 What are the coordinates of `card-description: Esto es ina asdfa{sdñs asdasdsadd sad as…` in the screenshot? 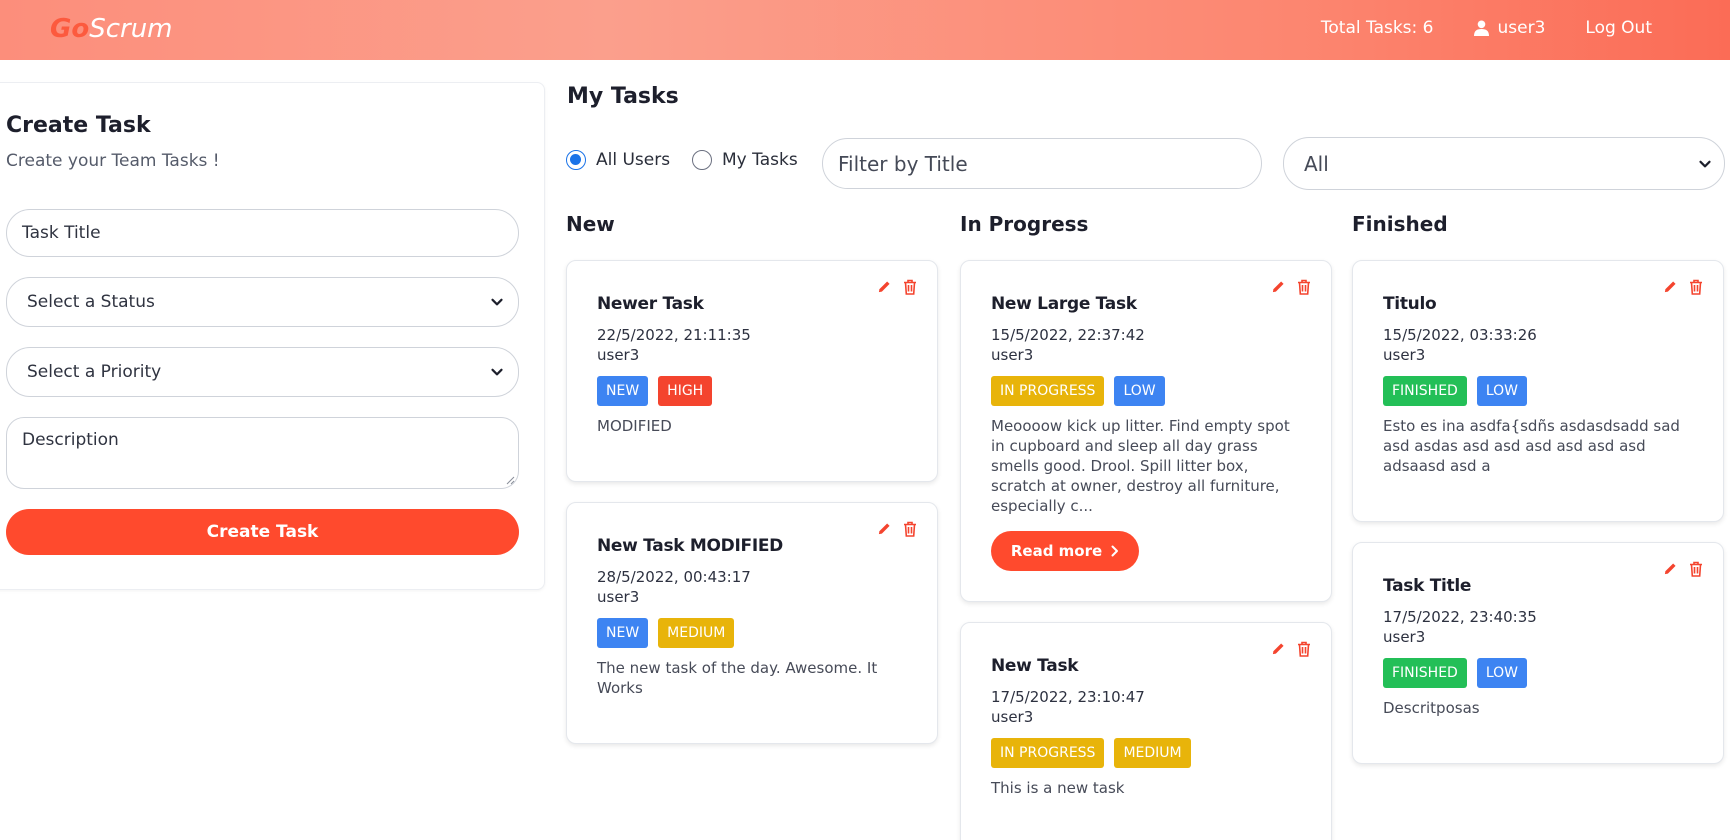 It's located at (1531, 446).